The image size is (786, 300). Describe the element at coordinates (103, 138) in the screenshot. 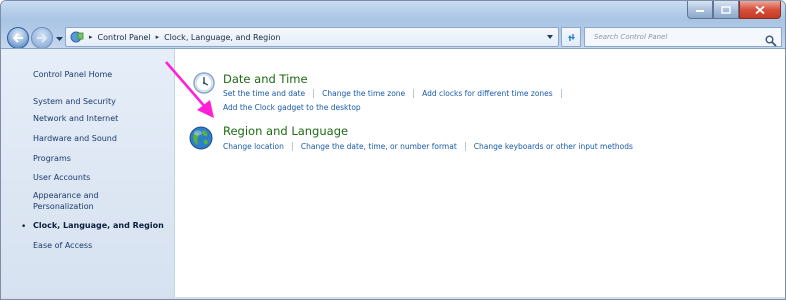

I see `sidebar-item-hardware-and-sound: Hardware and Sound` at that location.